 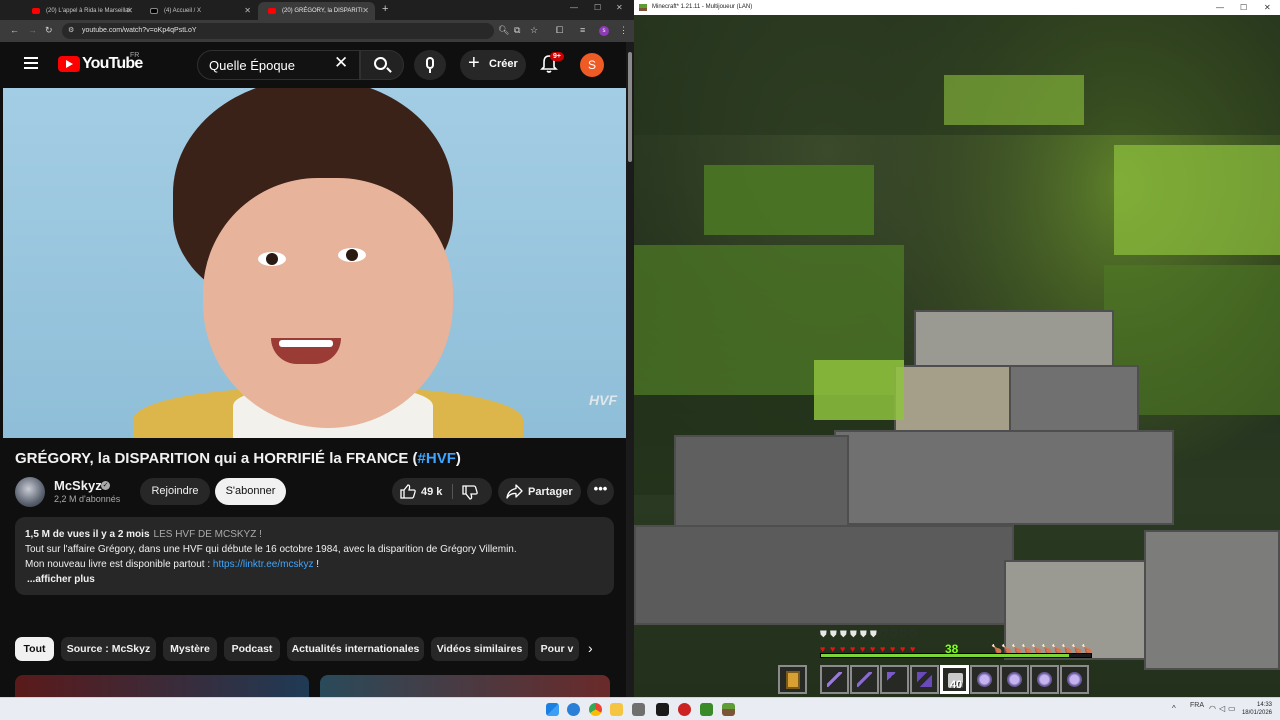 I want to click on tab-youtube-rida: (20) L'appel à Rida le Marseillai ✕, so click(x=80, y=11).